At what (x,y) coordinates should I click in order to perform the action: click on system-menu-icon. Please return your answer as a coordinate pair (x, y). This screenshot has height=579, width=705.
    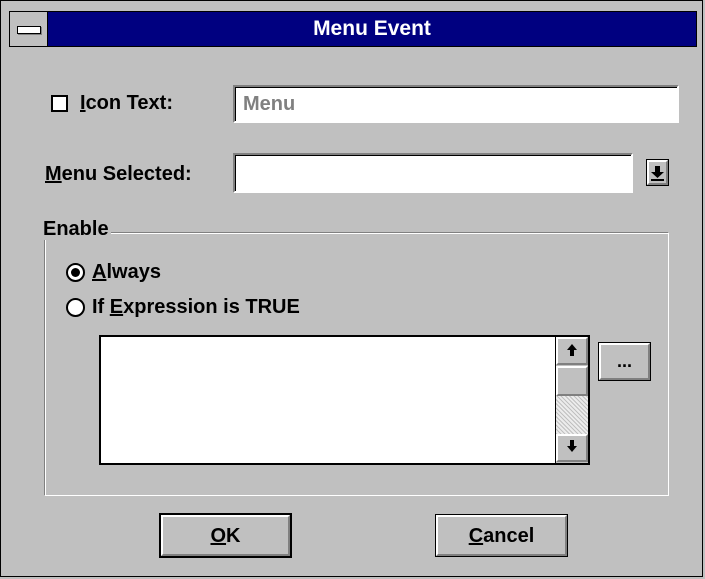
    Looking at the image, I should click on (29, 30).